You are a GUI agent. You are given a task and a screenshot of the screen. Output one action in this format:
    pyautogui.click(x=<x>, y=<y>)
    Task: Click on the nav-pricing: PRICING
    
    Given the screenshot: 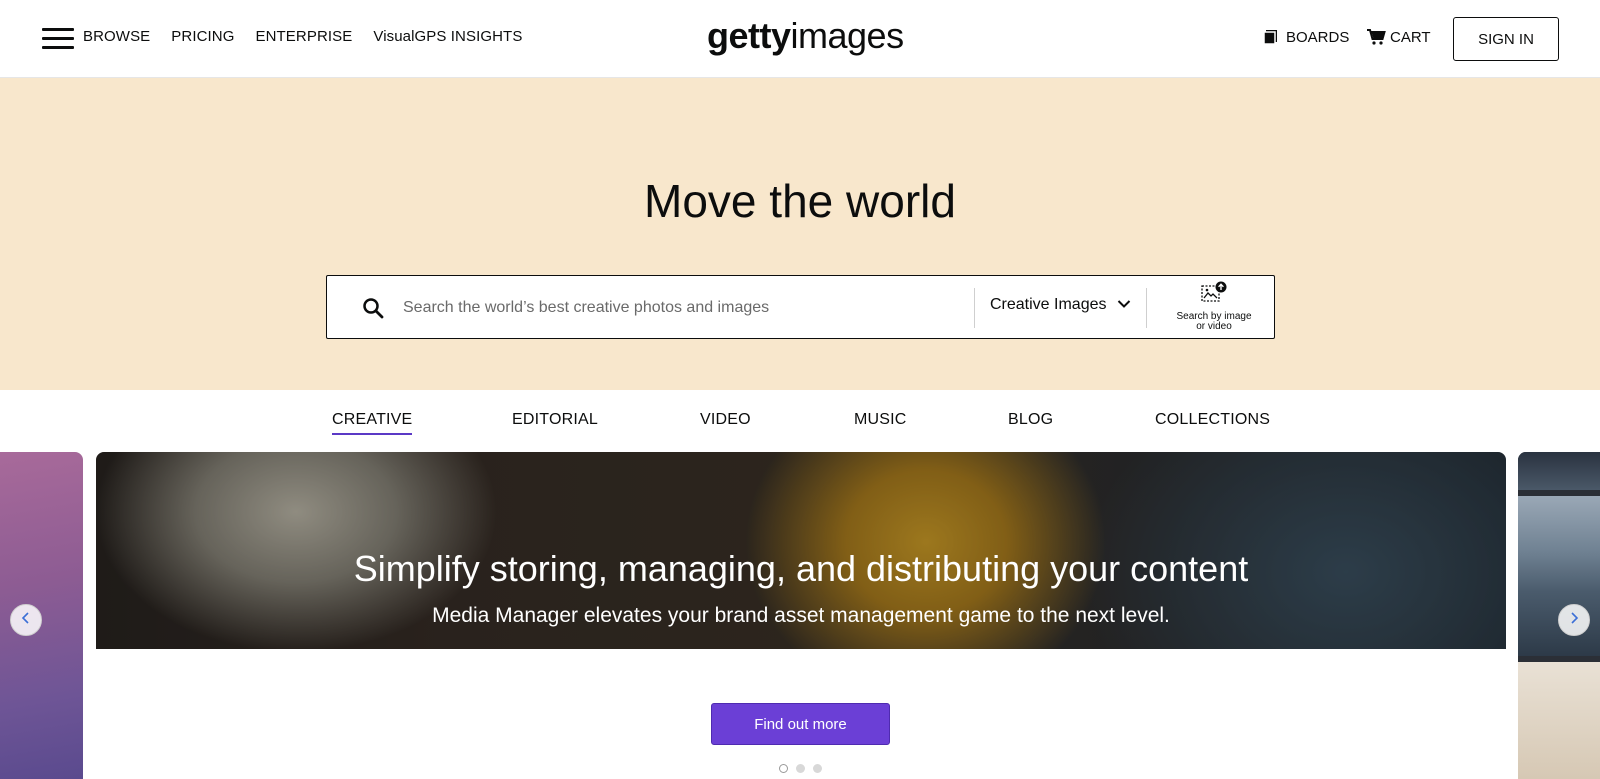 What is the action you would take?
    pyautogui.click(x=202, y=36)
    